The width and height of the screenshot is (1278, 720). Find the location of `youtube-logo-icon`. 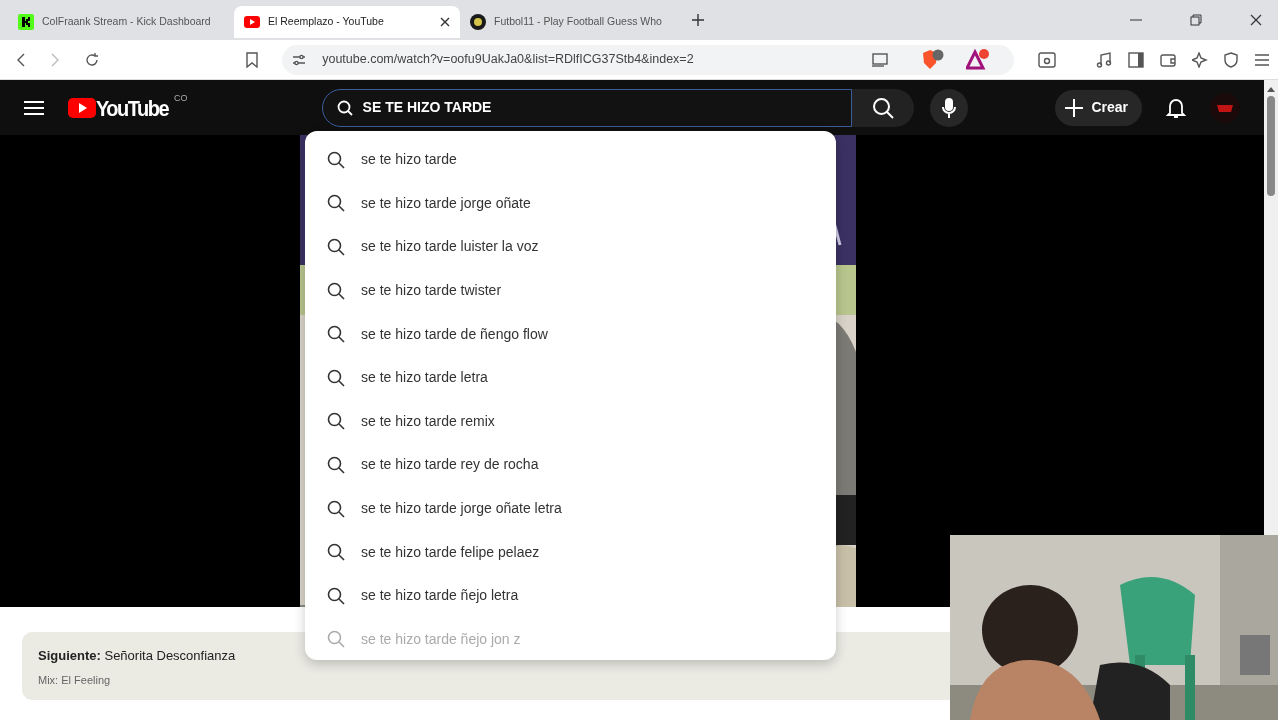

youtube-logo-icon is located at coordinates (252, 22).